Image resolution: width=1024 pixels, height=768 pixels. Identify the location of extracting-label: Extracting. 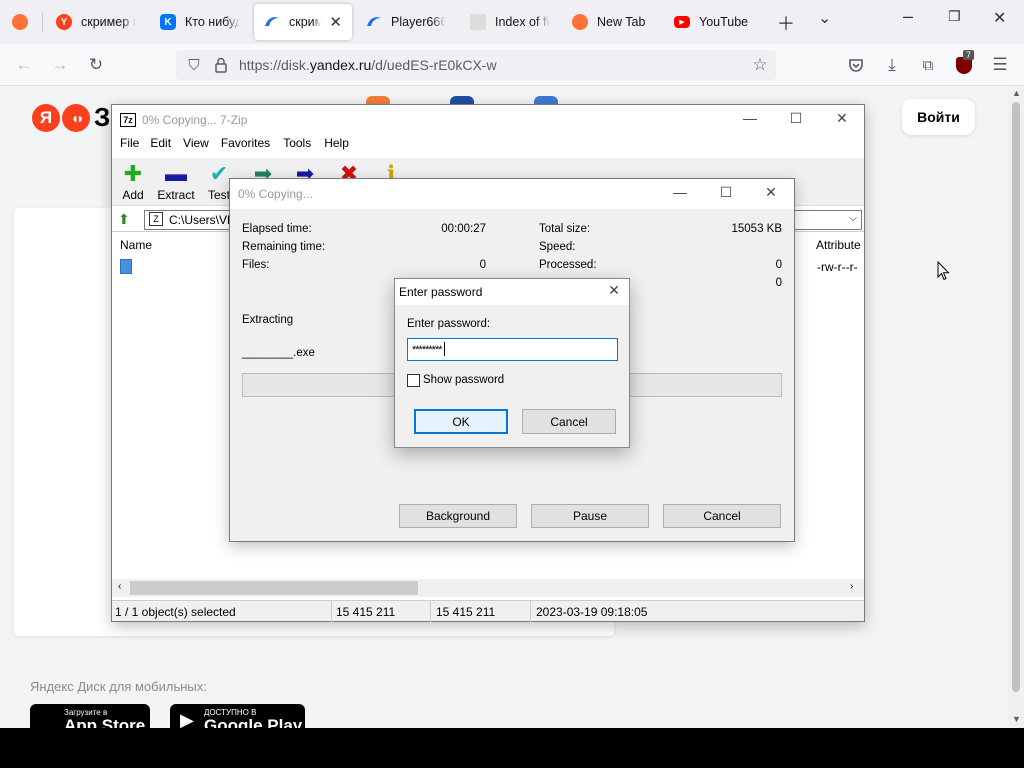
(268, 320).